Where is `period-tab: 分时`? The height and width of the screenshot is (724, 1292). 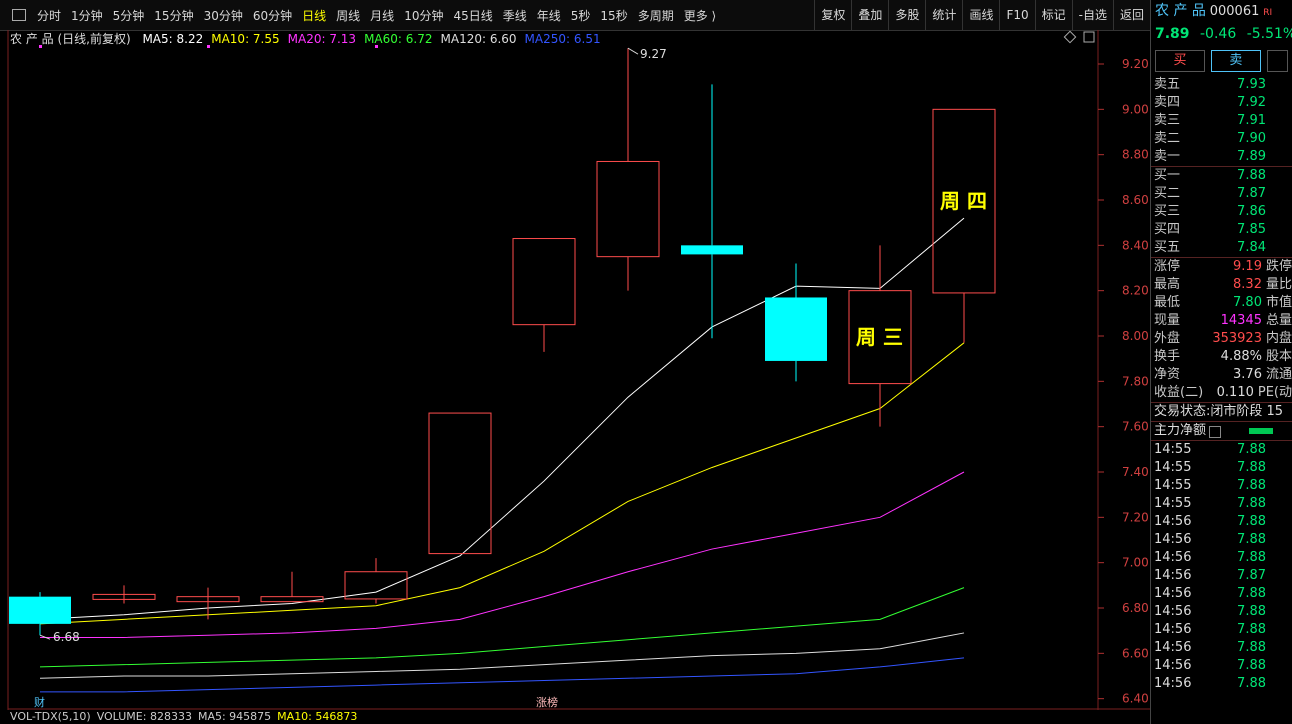
period-tab: 分时 is located at coordinates (49, 15).